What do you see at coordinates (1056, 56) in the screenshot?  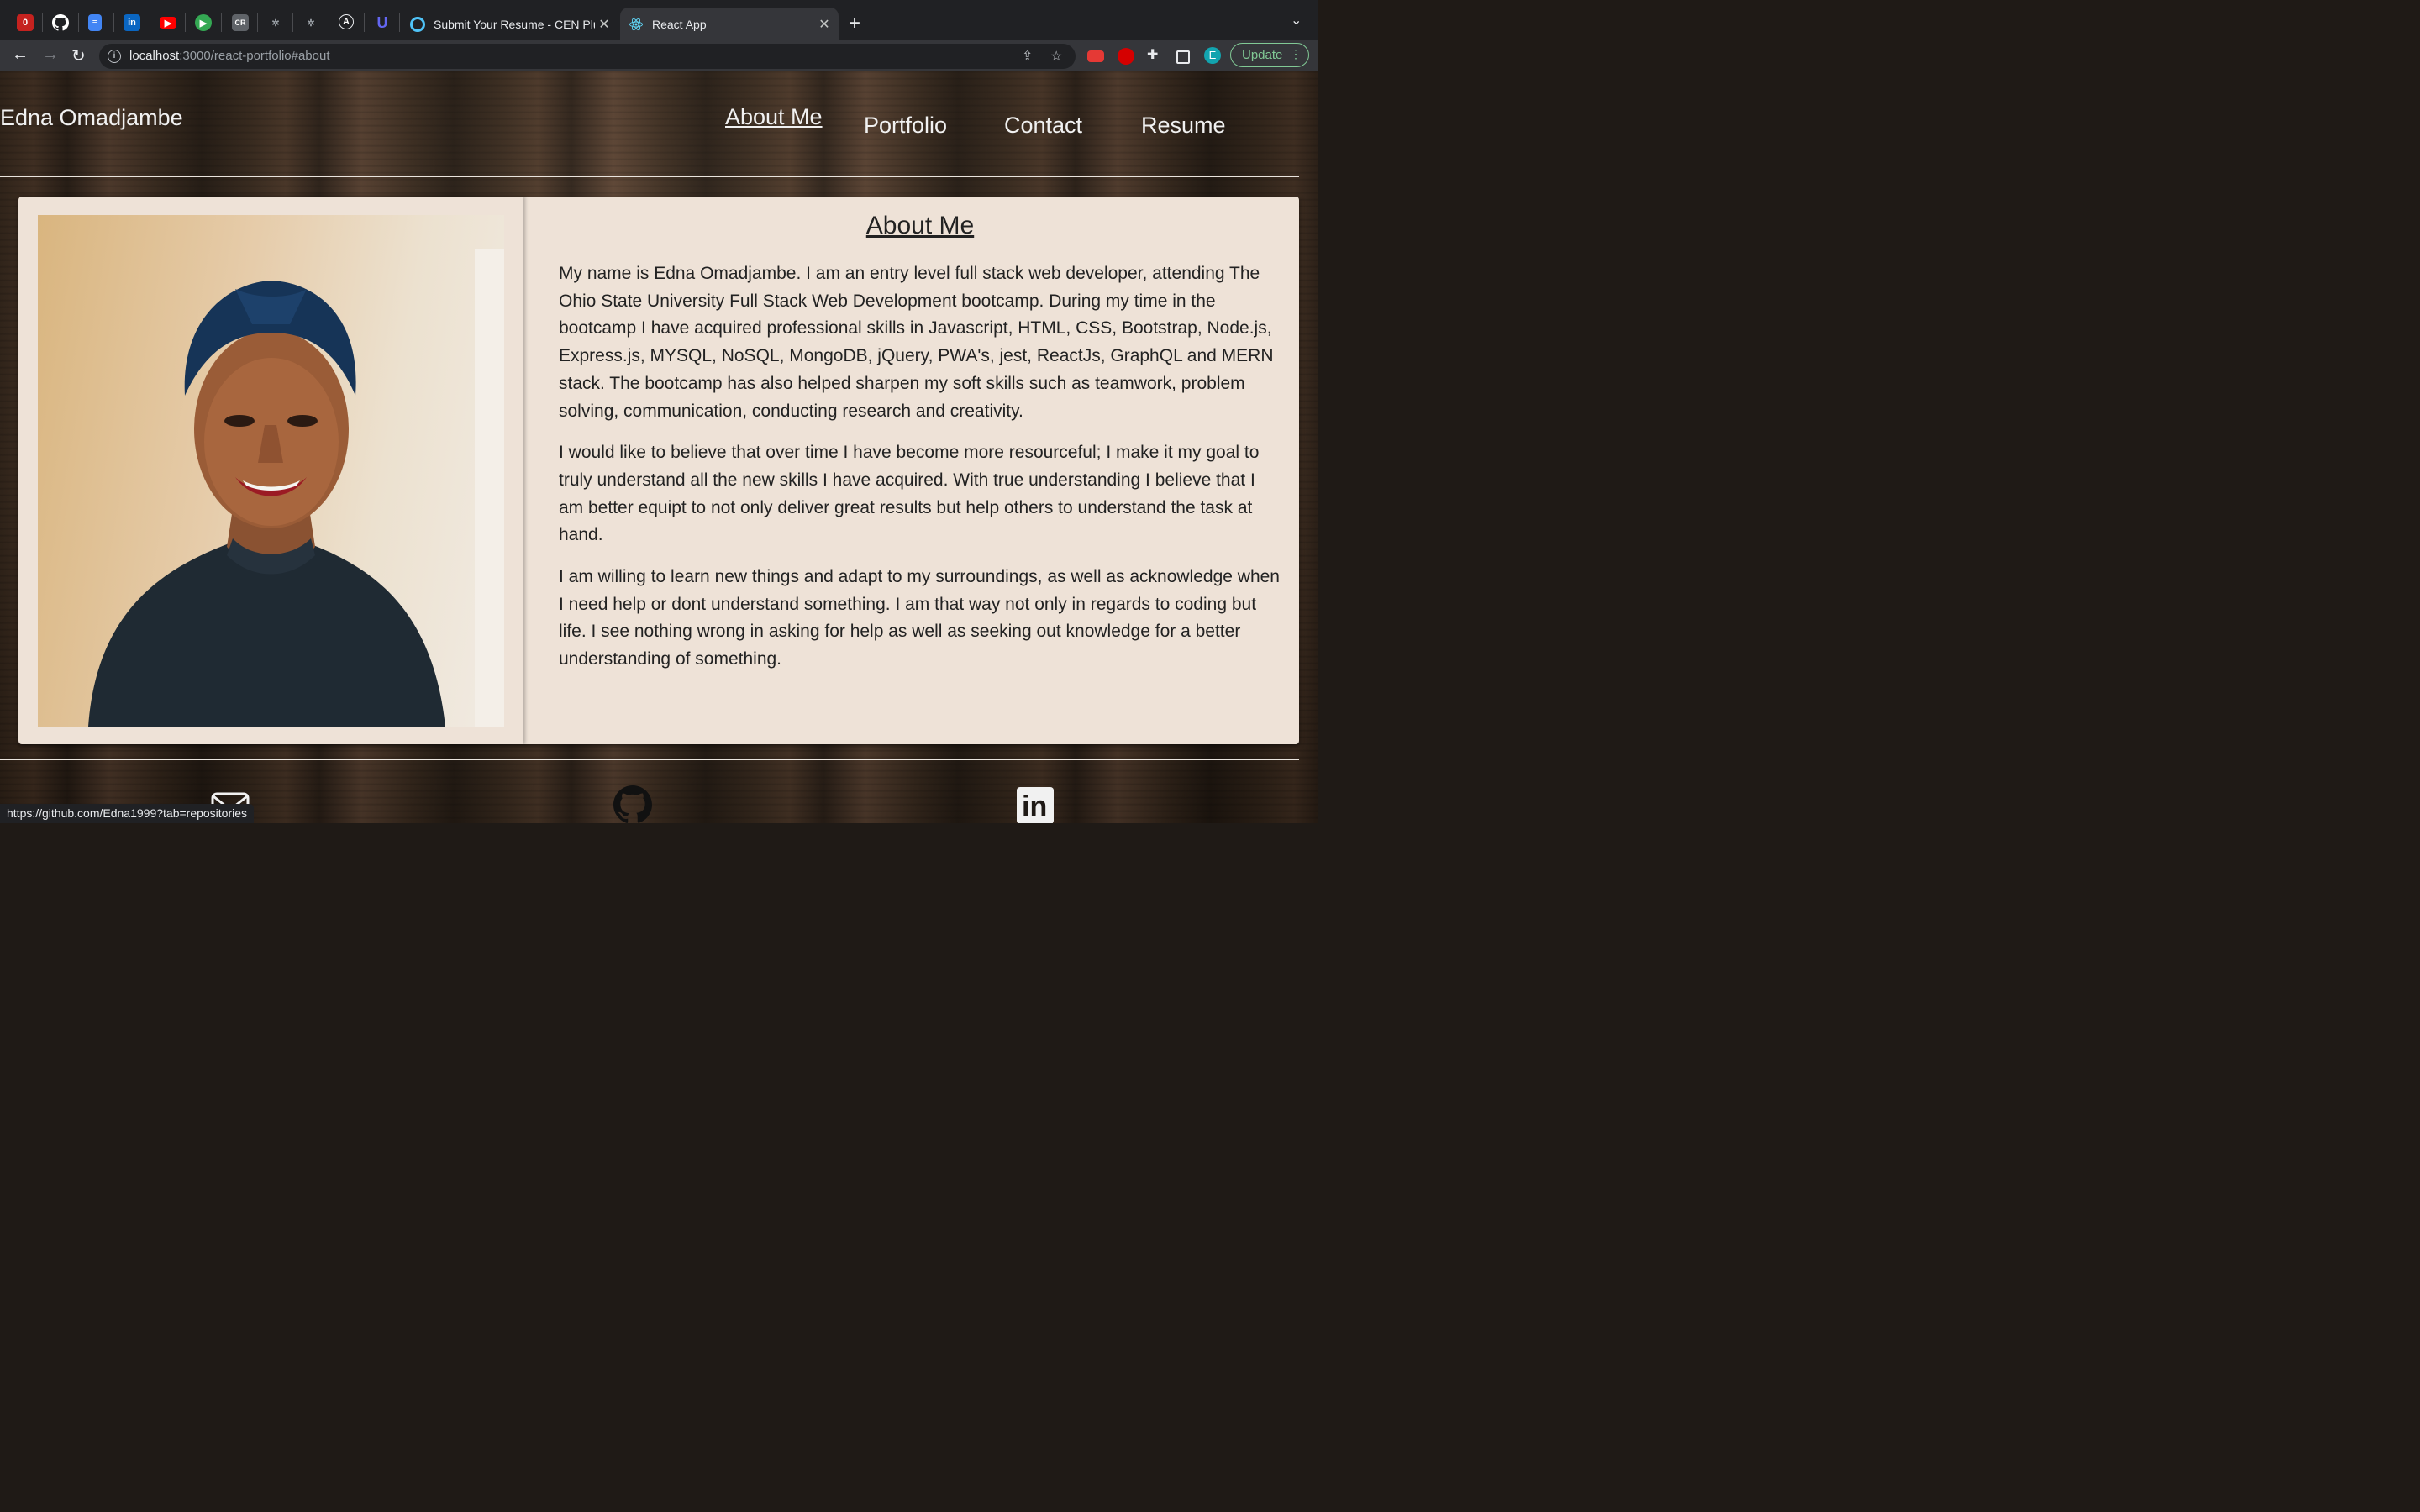 I see `star-icon: ☆` at bounding box center [1056, 56].